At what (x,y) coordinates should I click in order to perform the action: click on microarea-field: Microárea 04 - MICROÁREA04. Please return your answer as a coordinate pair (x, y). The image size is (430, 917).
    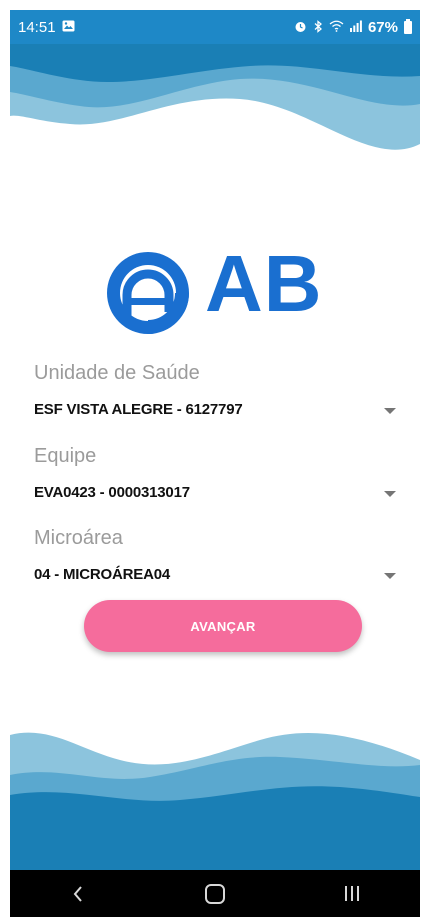
    Looking at the image, I should click on (219, 556).